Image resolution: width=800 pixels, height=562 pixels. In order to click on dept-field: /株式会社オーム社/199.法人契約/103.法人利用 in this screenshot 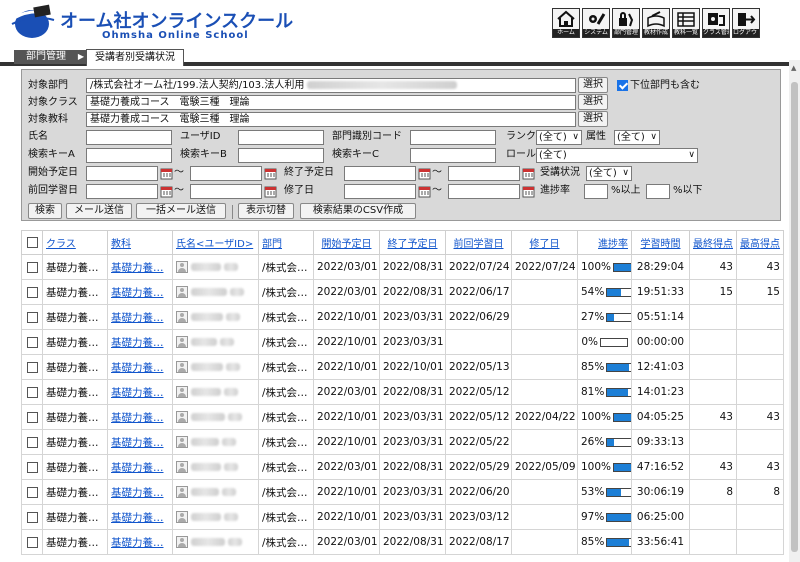, I will do `click(331, 85)`.